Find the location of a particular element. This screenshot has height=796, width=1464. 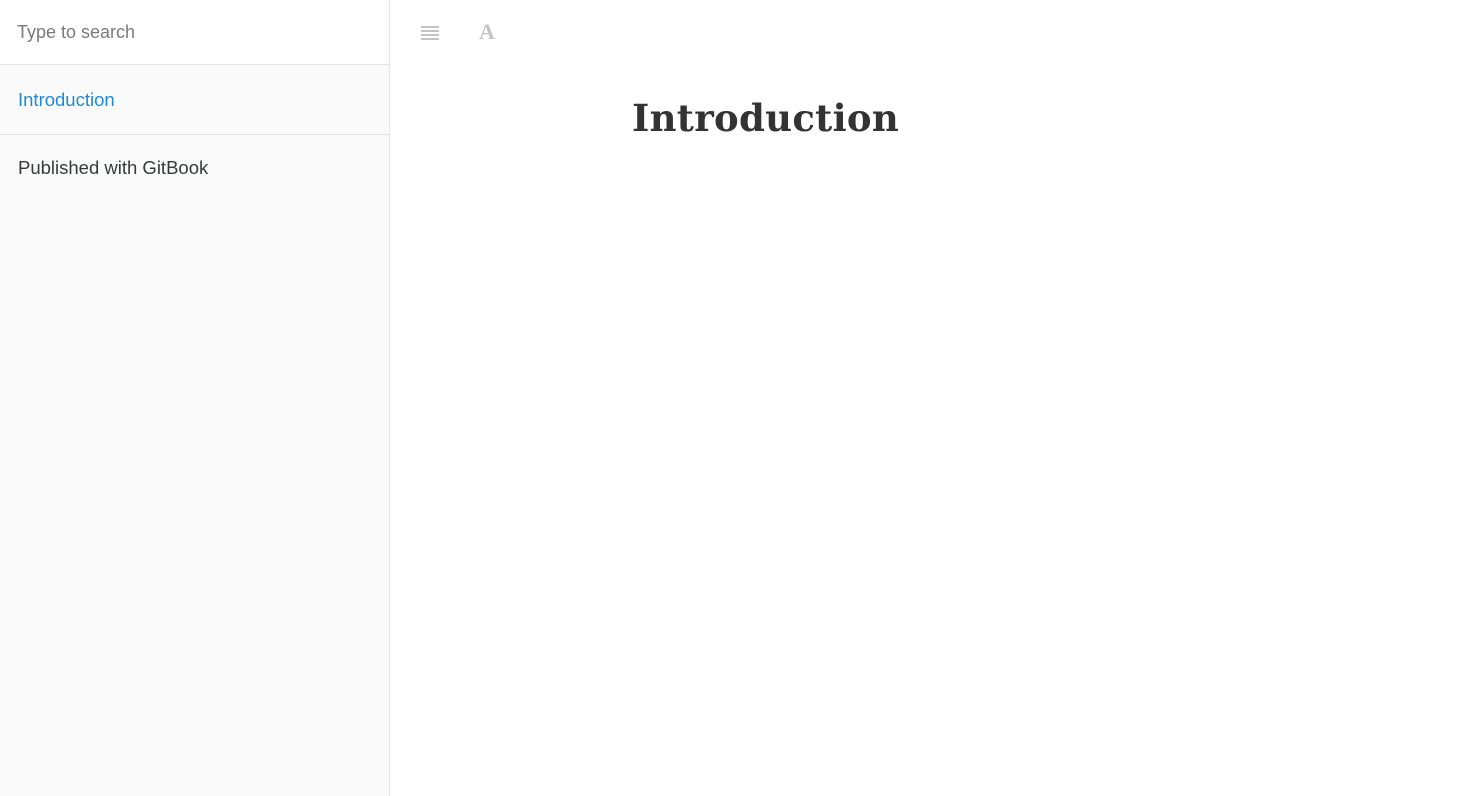

gitbook-link: Published with GitBook is located at coordinates (113, 168).